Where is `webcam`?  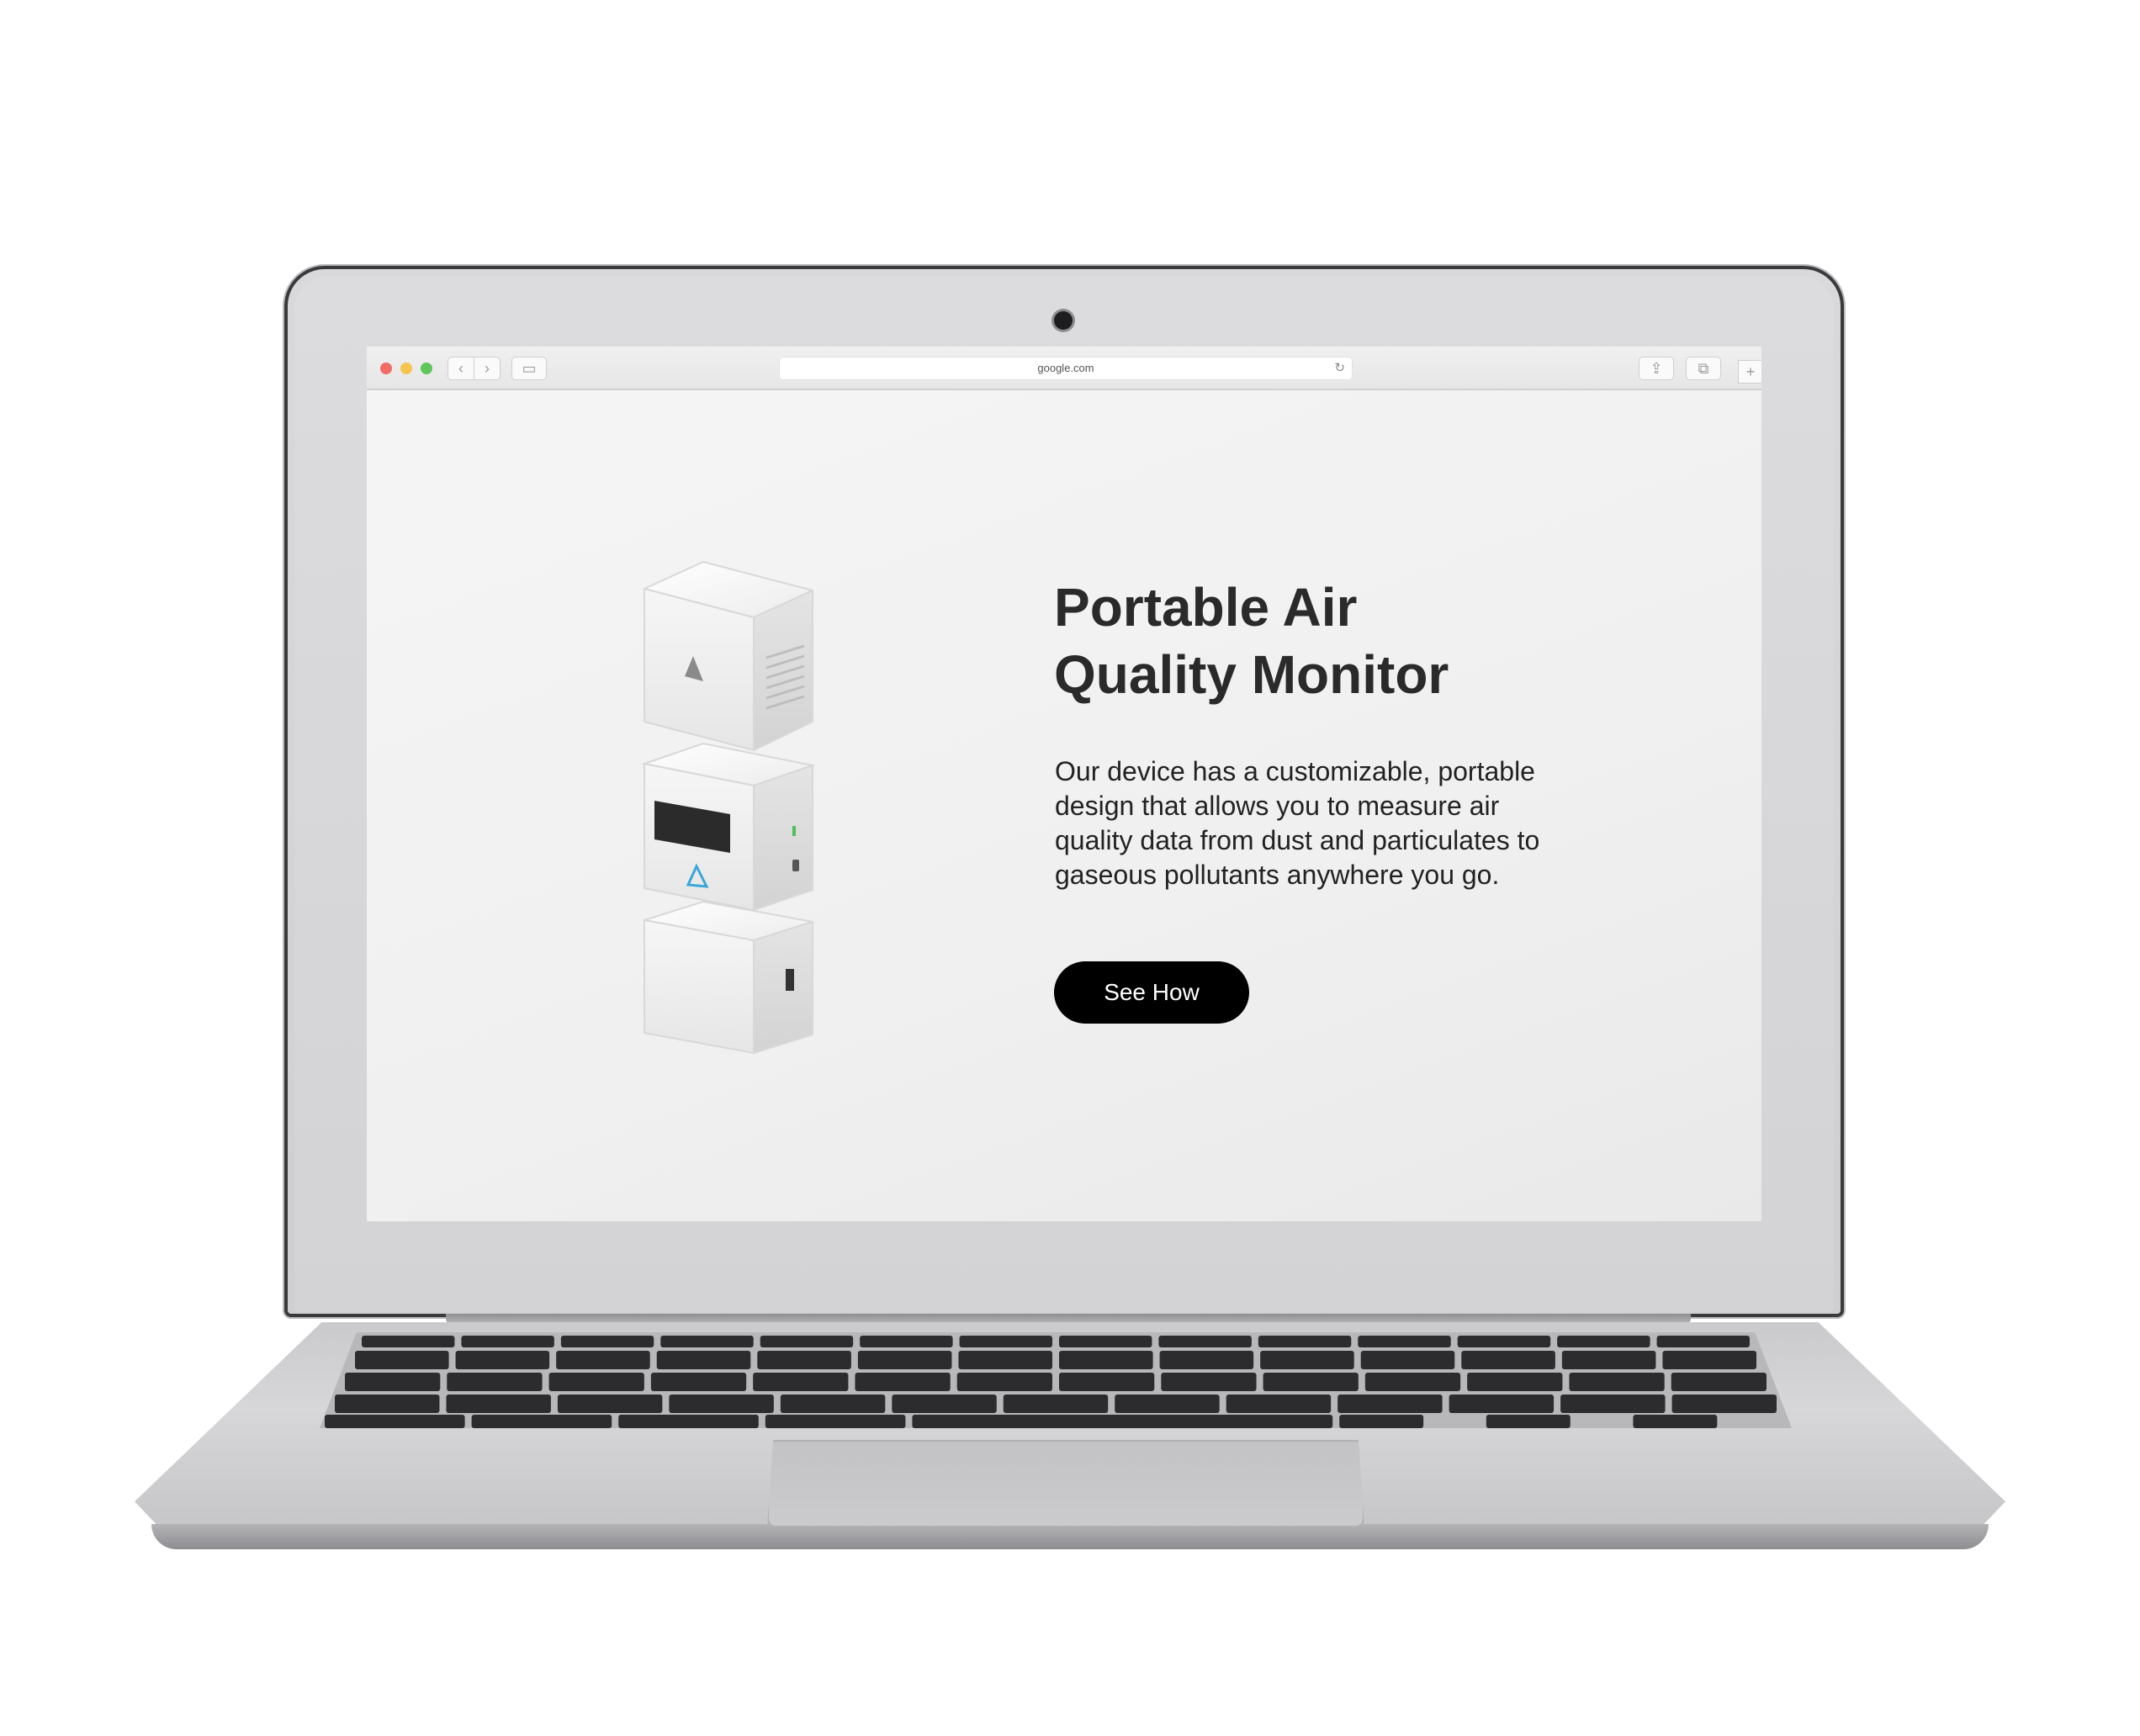
webcam is located at coordinates (1063, 320).